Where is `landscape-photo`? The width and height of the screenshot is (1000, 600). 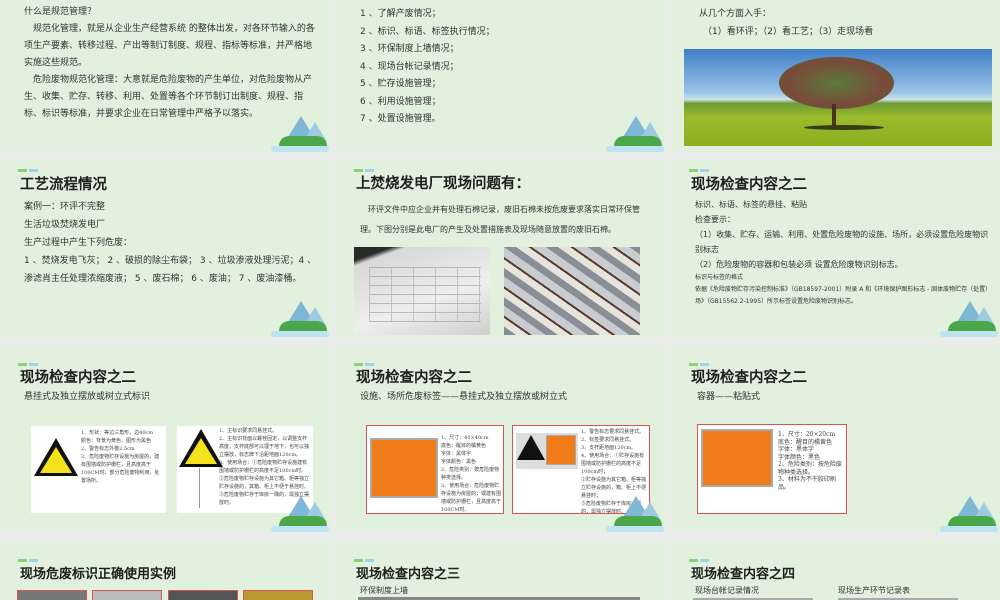 landscape-photo is located at coordinates (838, 97).